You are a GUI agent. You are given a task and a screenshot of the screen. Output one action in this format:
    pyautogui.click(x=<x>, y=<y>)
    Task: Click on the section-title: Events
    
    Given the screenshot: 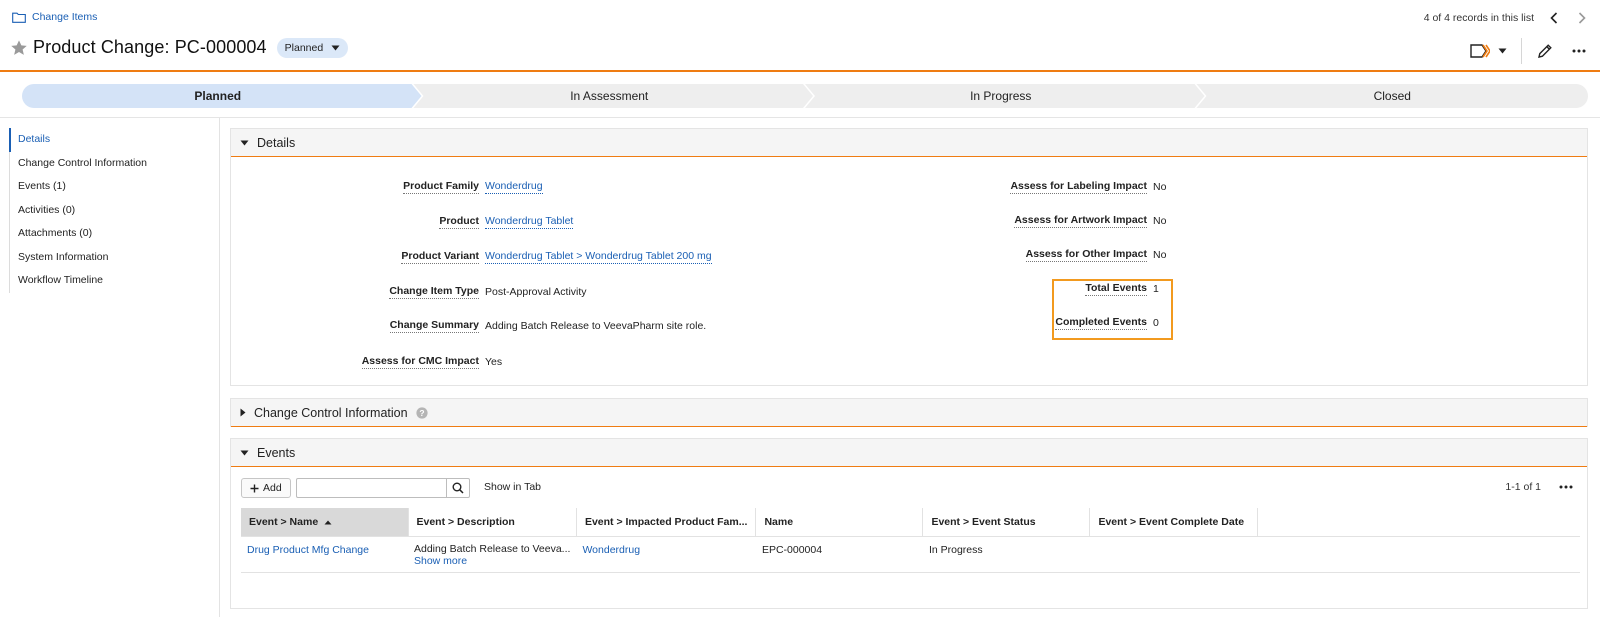 What is the action you would take?
    pyautogui.click(x=276, y=452)
    